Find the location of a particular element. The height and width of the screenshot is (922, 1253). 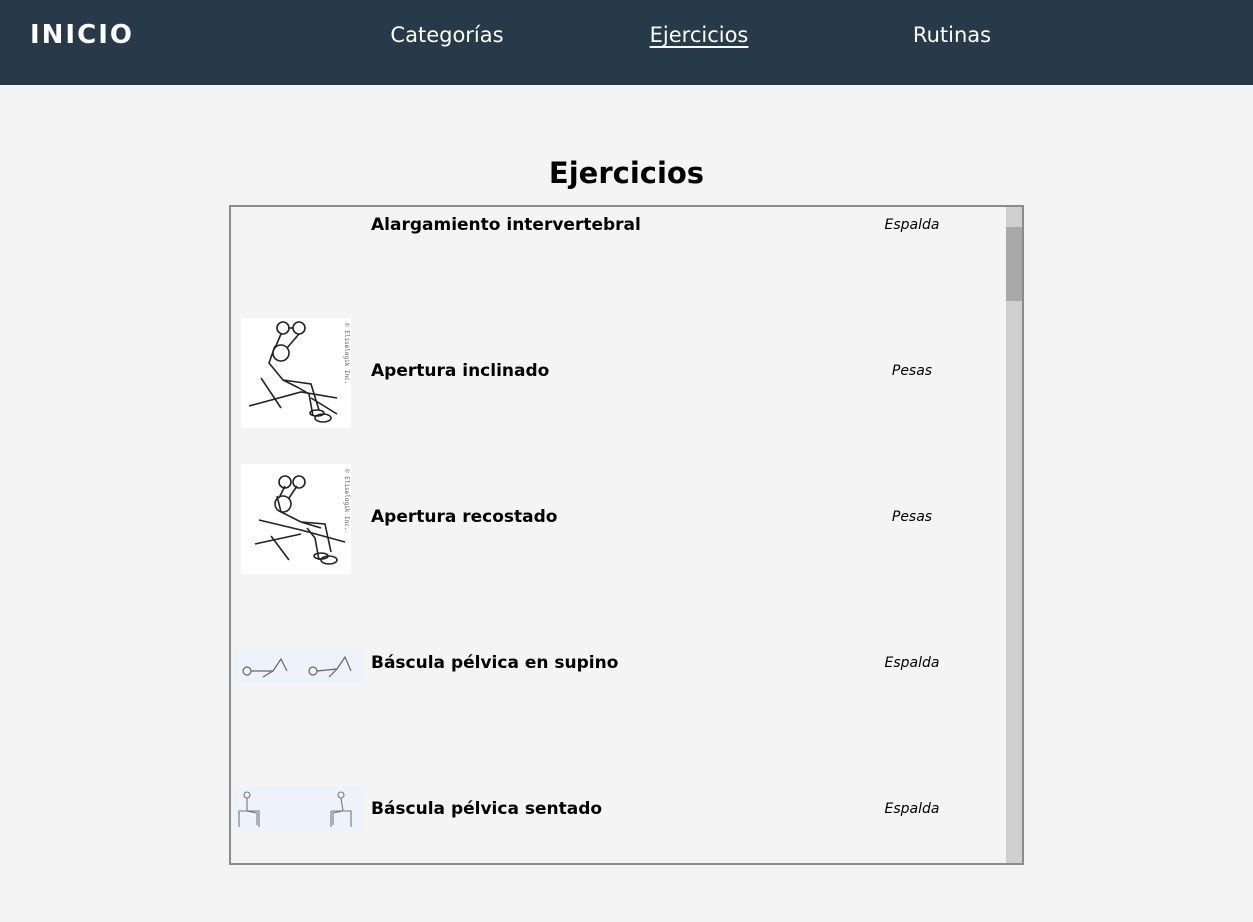

seated-pelvic-tilt-illustration is located at coordinates (295, 809).